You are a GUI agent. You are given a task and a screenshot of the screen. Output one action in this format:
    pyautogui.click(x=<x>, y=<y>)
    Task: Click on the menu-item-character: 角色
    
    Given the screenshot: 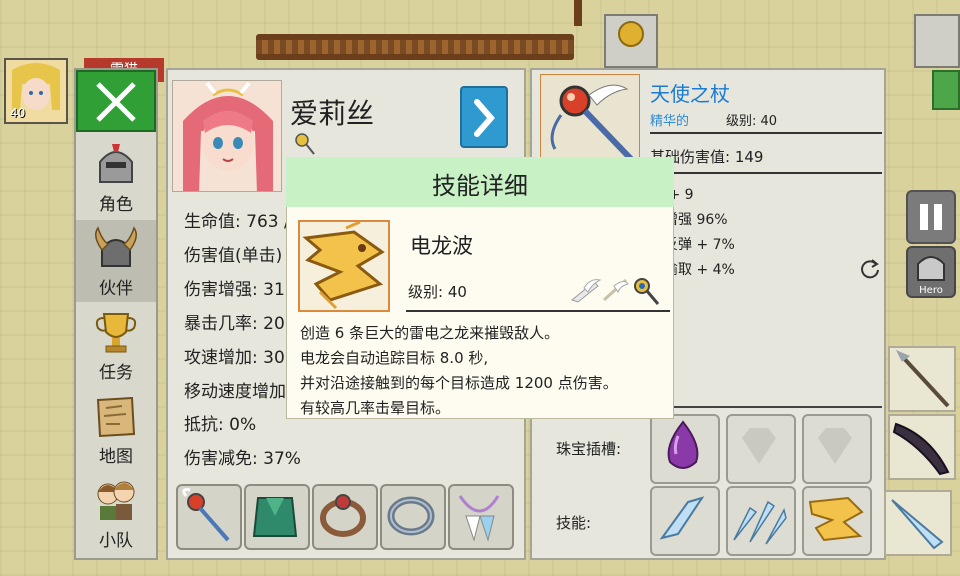 What is the action you would take?
    pyautogui.click(x=116, y=177)
    